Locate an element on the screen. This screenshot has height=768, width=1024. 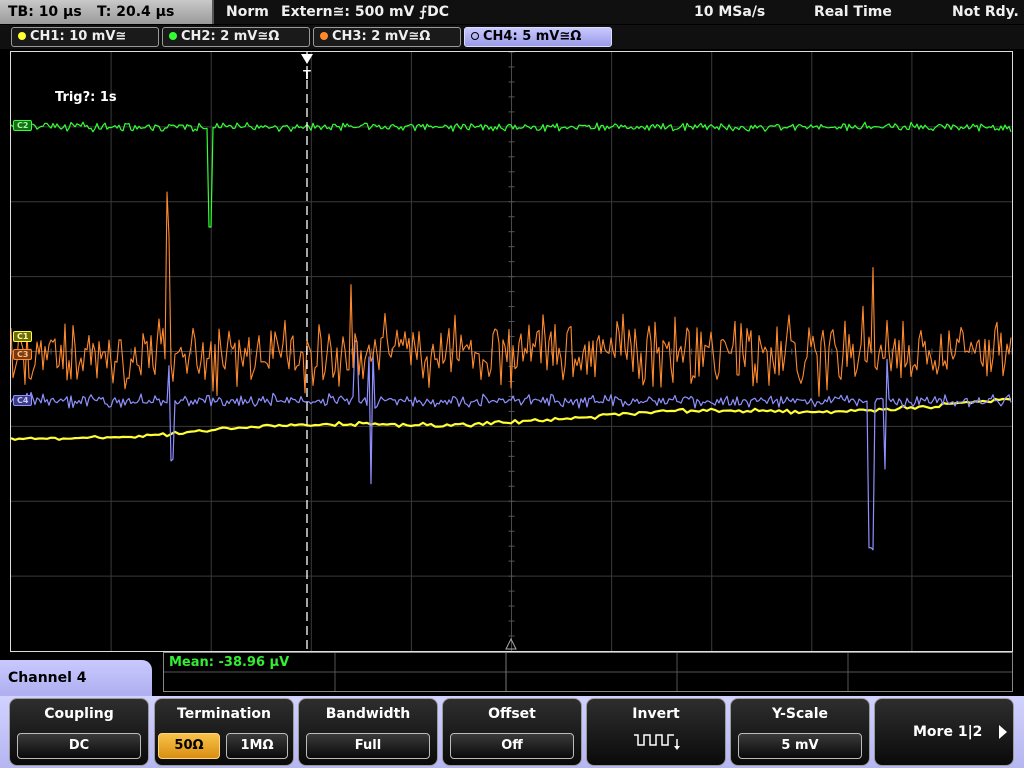
coupling-value: DC is located at coordinates (79, 746).